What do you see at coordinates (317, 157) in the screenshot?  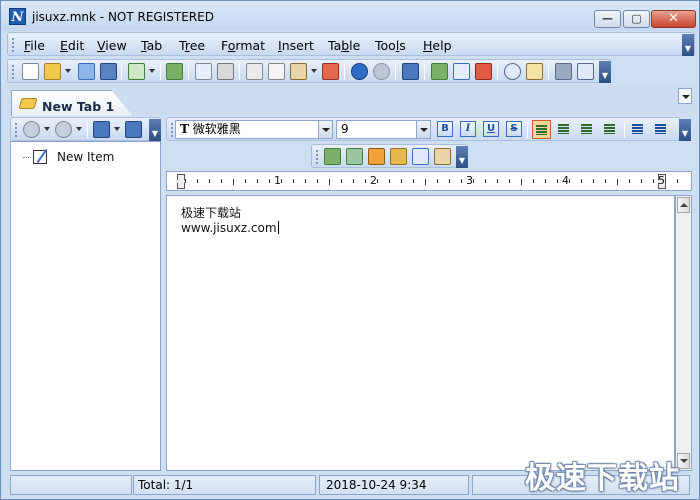 I see `insert-toolbar-grip` at bounding box center [317, 157].